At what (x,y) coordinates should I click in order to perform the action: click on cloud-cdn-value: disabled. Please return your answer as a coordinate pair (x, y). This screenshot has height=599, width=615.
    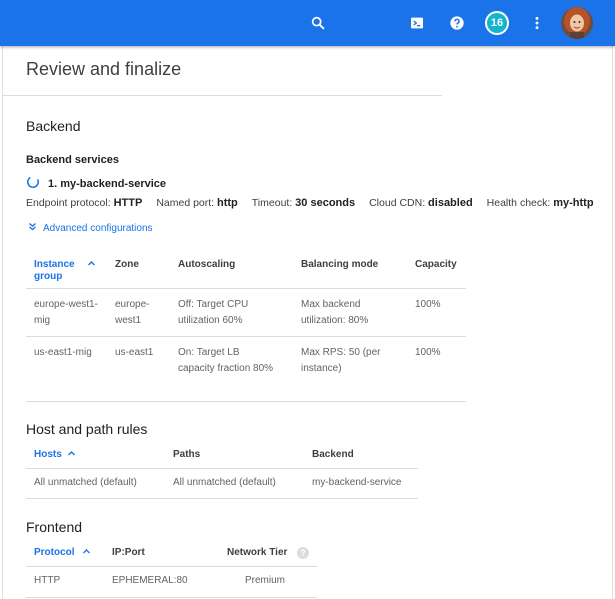
    Looking at the image, I should click on (450, 203).